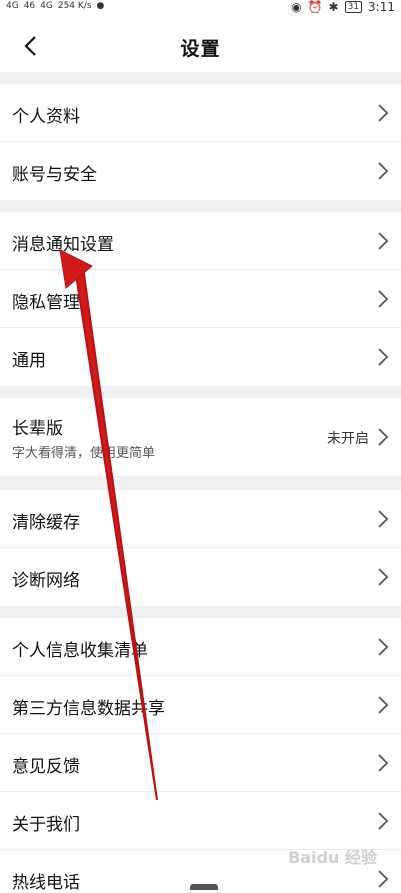 The height and width of the screenshot is (893, 401). Describe the element at coordinates (29, 6) in the screenshot. I see `signal-label-2: 46` at that location.